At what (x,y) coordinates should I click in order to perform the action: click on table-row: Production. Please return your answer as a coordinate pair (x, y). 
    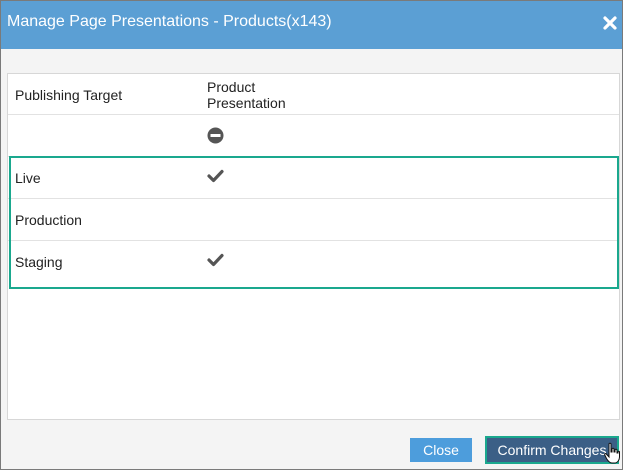
    Looking at the image, I should click on (313, 220).